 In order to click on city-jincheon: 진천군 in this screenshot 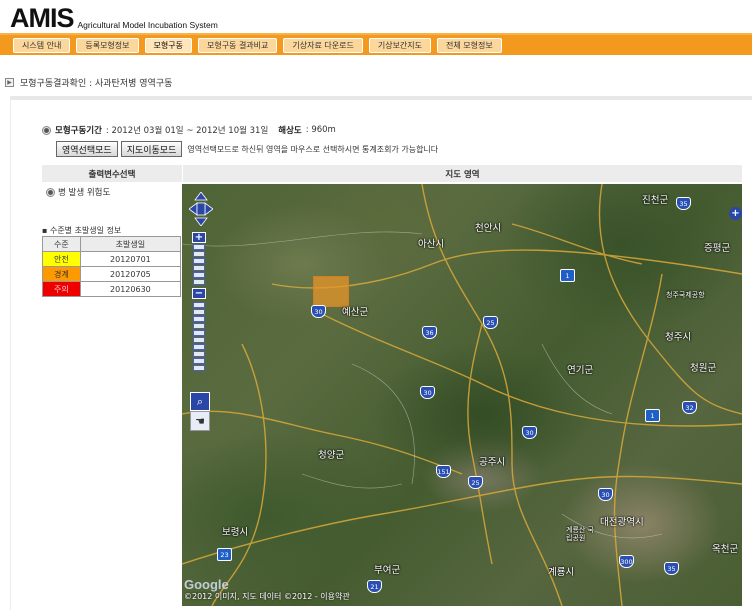, I will do `click(655, 200)`.